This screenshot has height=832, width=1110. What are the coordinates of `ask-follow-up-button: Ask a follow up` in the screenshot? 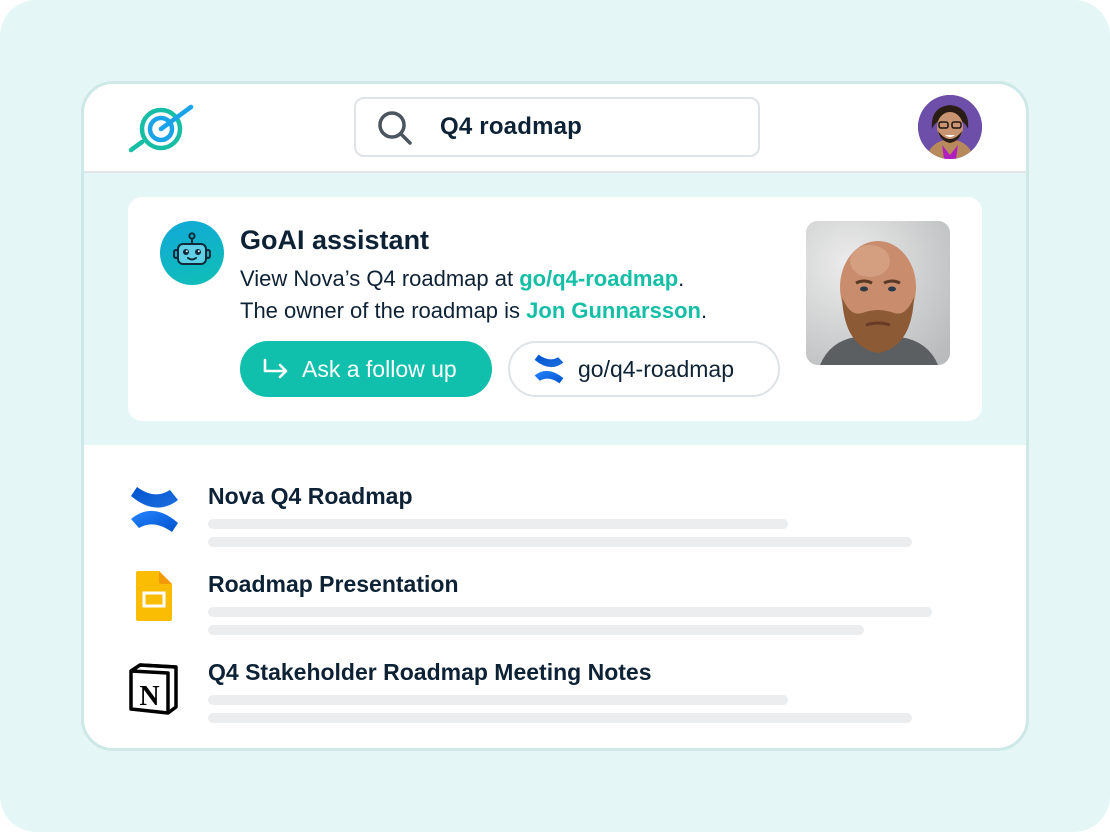 It's located at (366, 369).